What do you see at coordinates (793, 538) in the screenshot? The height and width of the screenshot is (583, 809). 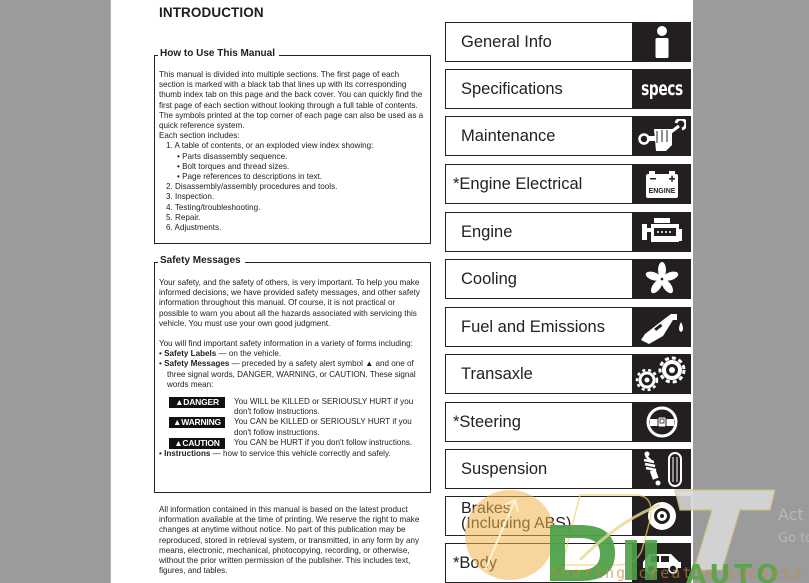 I see `svg-text: Go to` at bounding box center [793, 538].